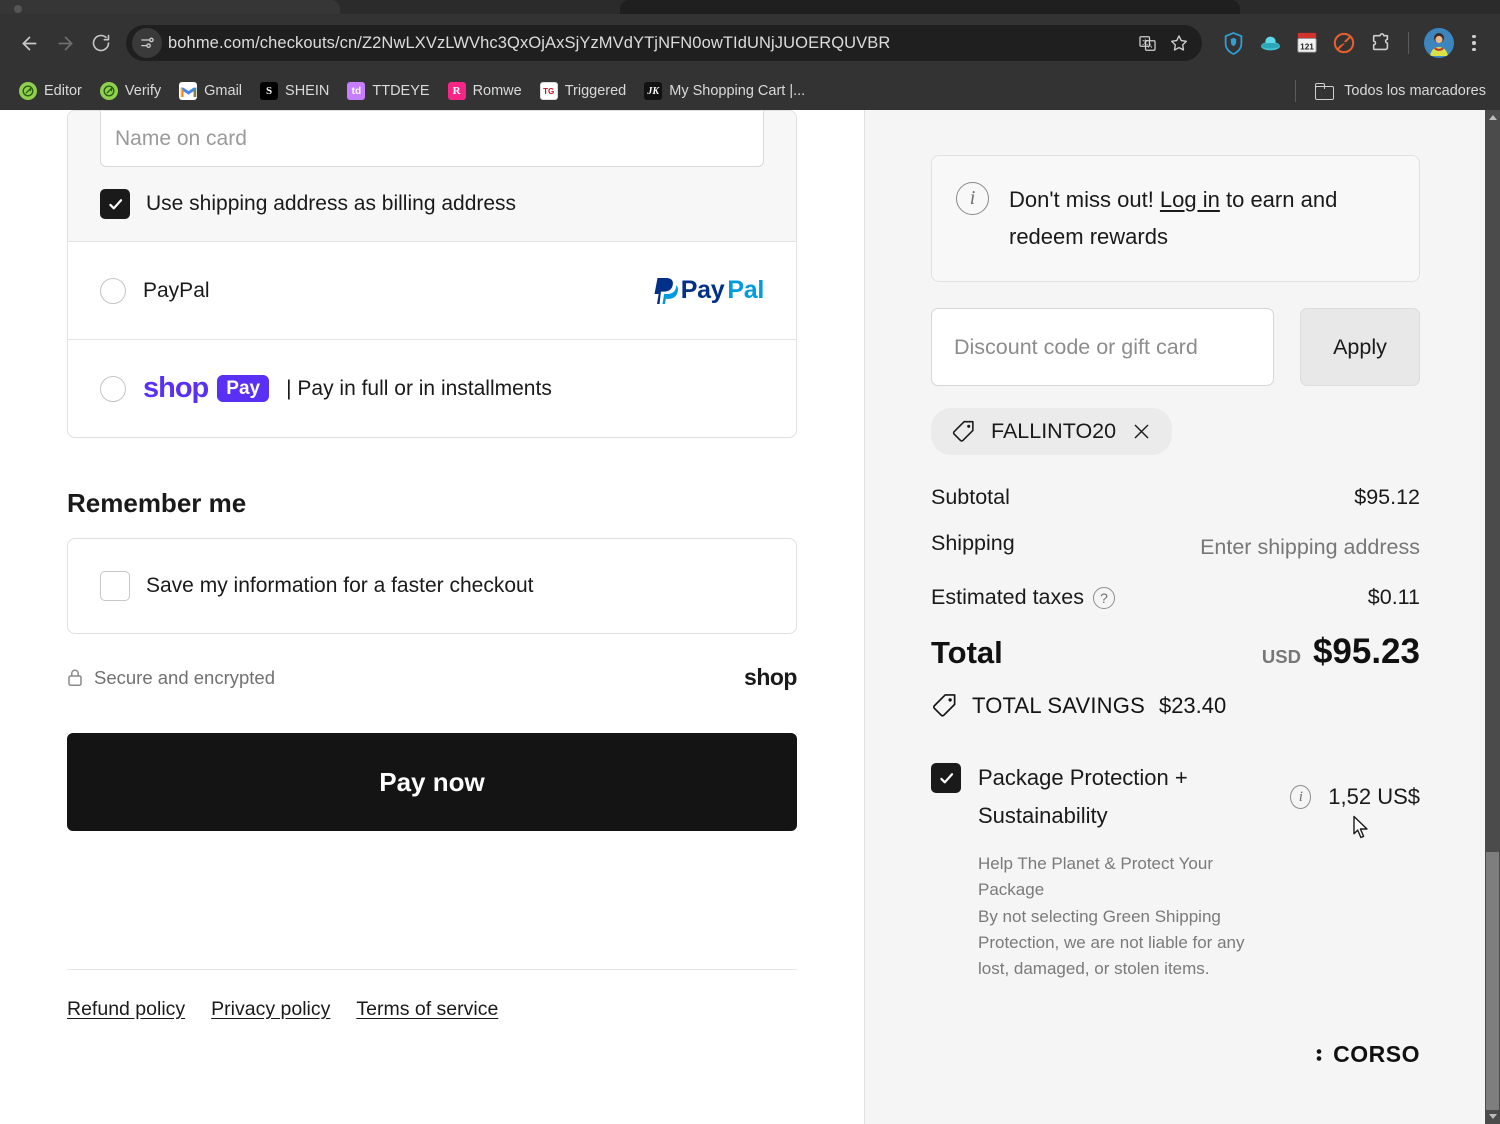  What do you see at coordinates (1175, 652) in the screenshot?
I see `total-row: Total USD $95.23` at bounding box center [1175, 652].